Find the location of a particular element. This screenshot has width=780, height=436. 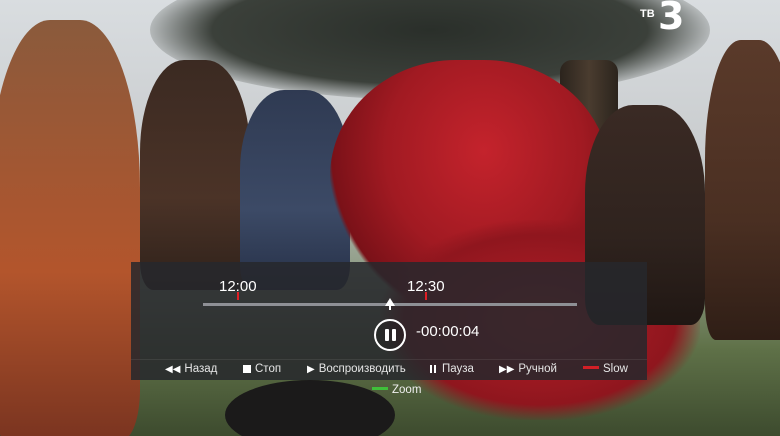

stop-icon is located at coordinates (247, 369).